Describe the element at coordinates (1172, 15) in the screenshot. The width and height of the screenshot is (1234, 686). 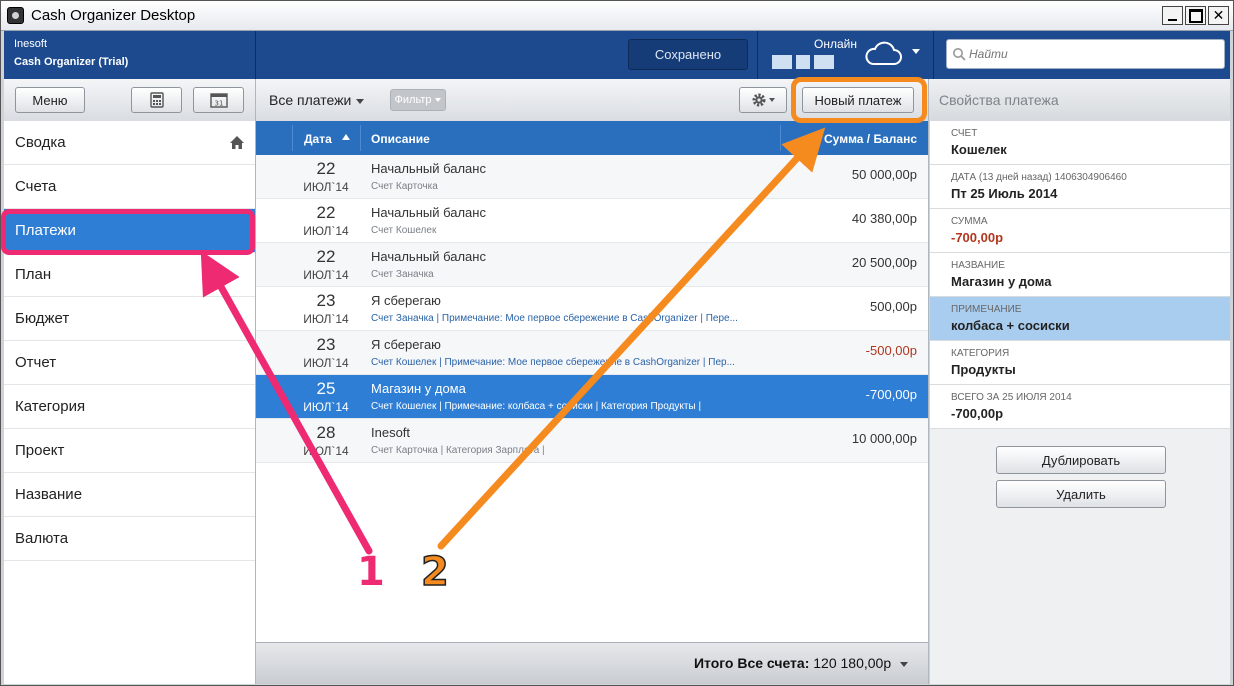
I see `minimize-button` at that location.